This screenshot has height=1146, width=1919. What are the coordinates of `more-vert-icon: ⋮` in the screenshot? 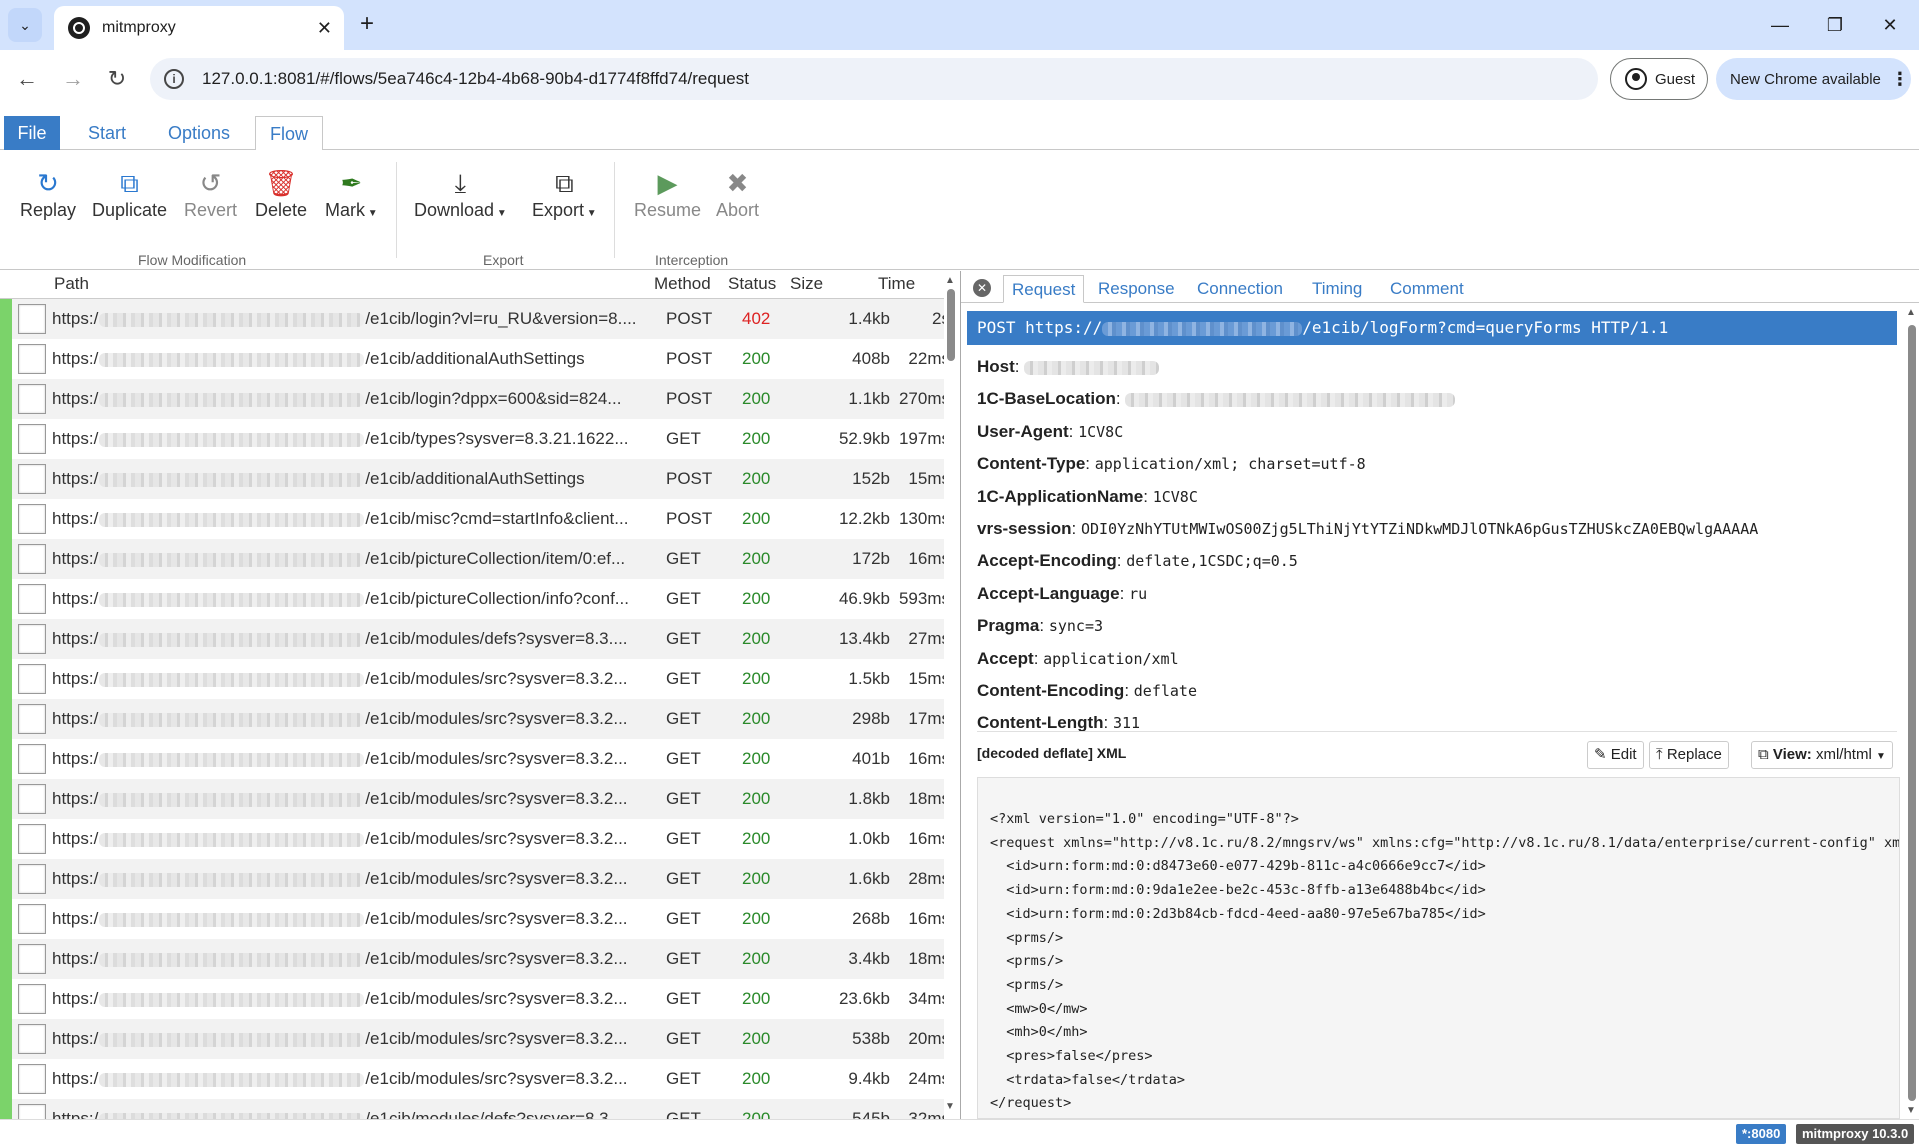 It's located at (1900, 79).